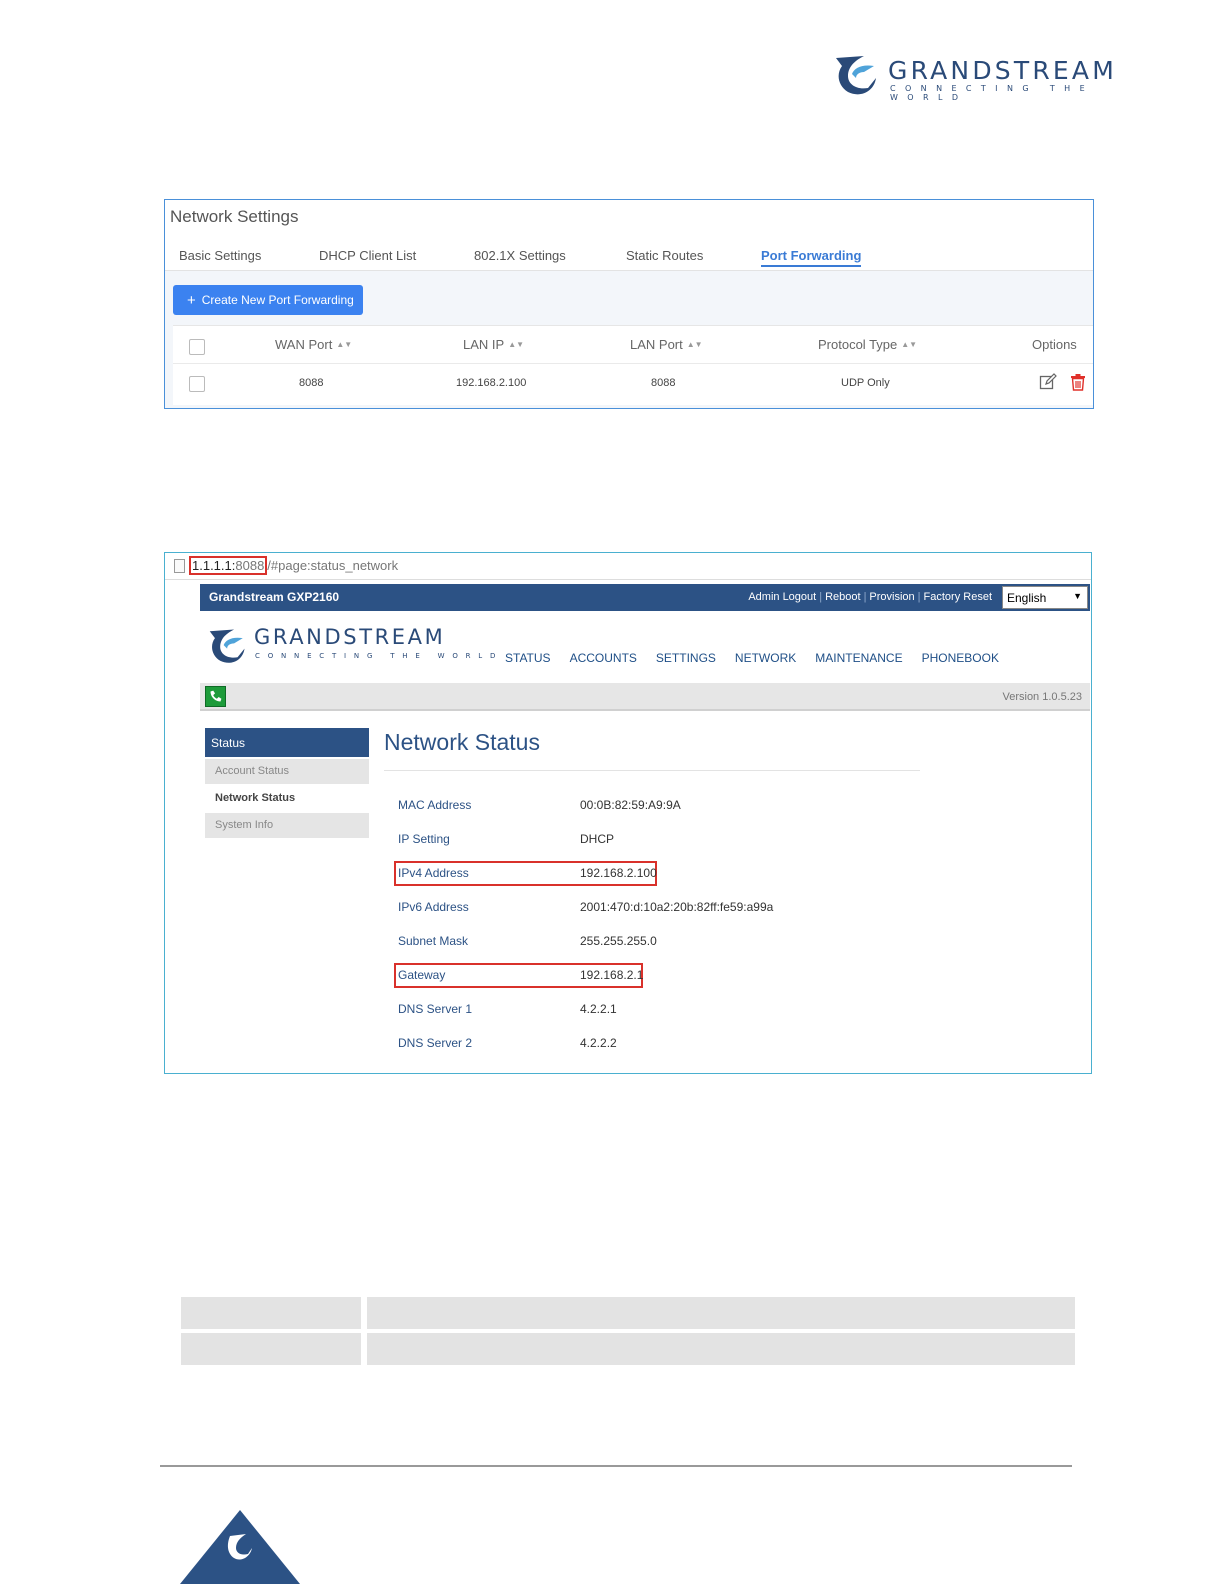  I want to click on column-options: Options, so click(1054, 344).